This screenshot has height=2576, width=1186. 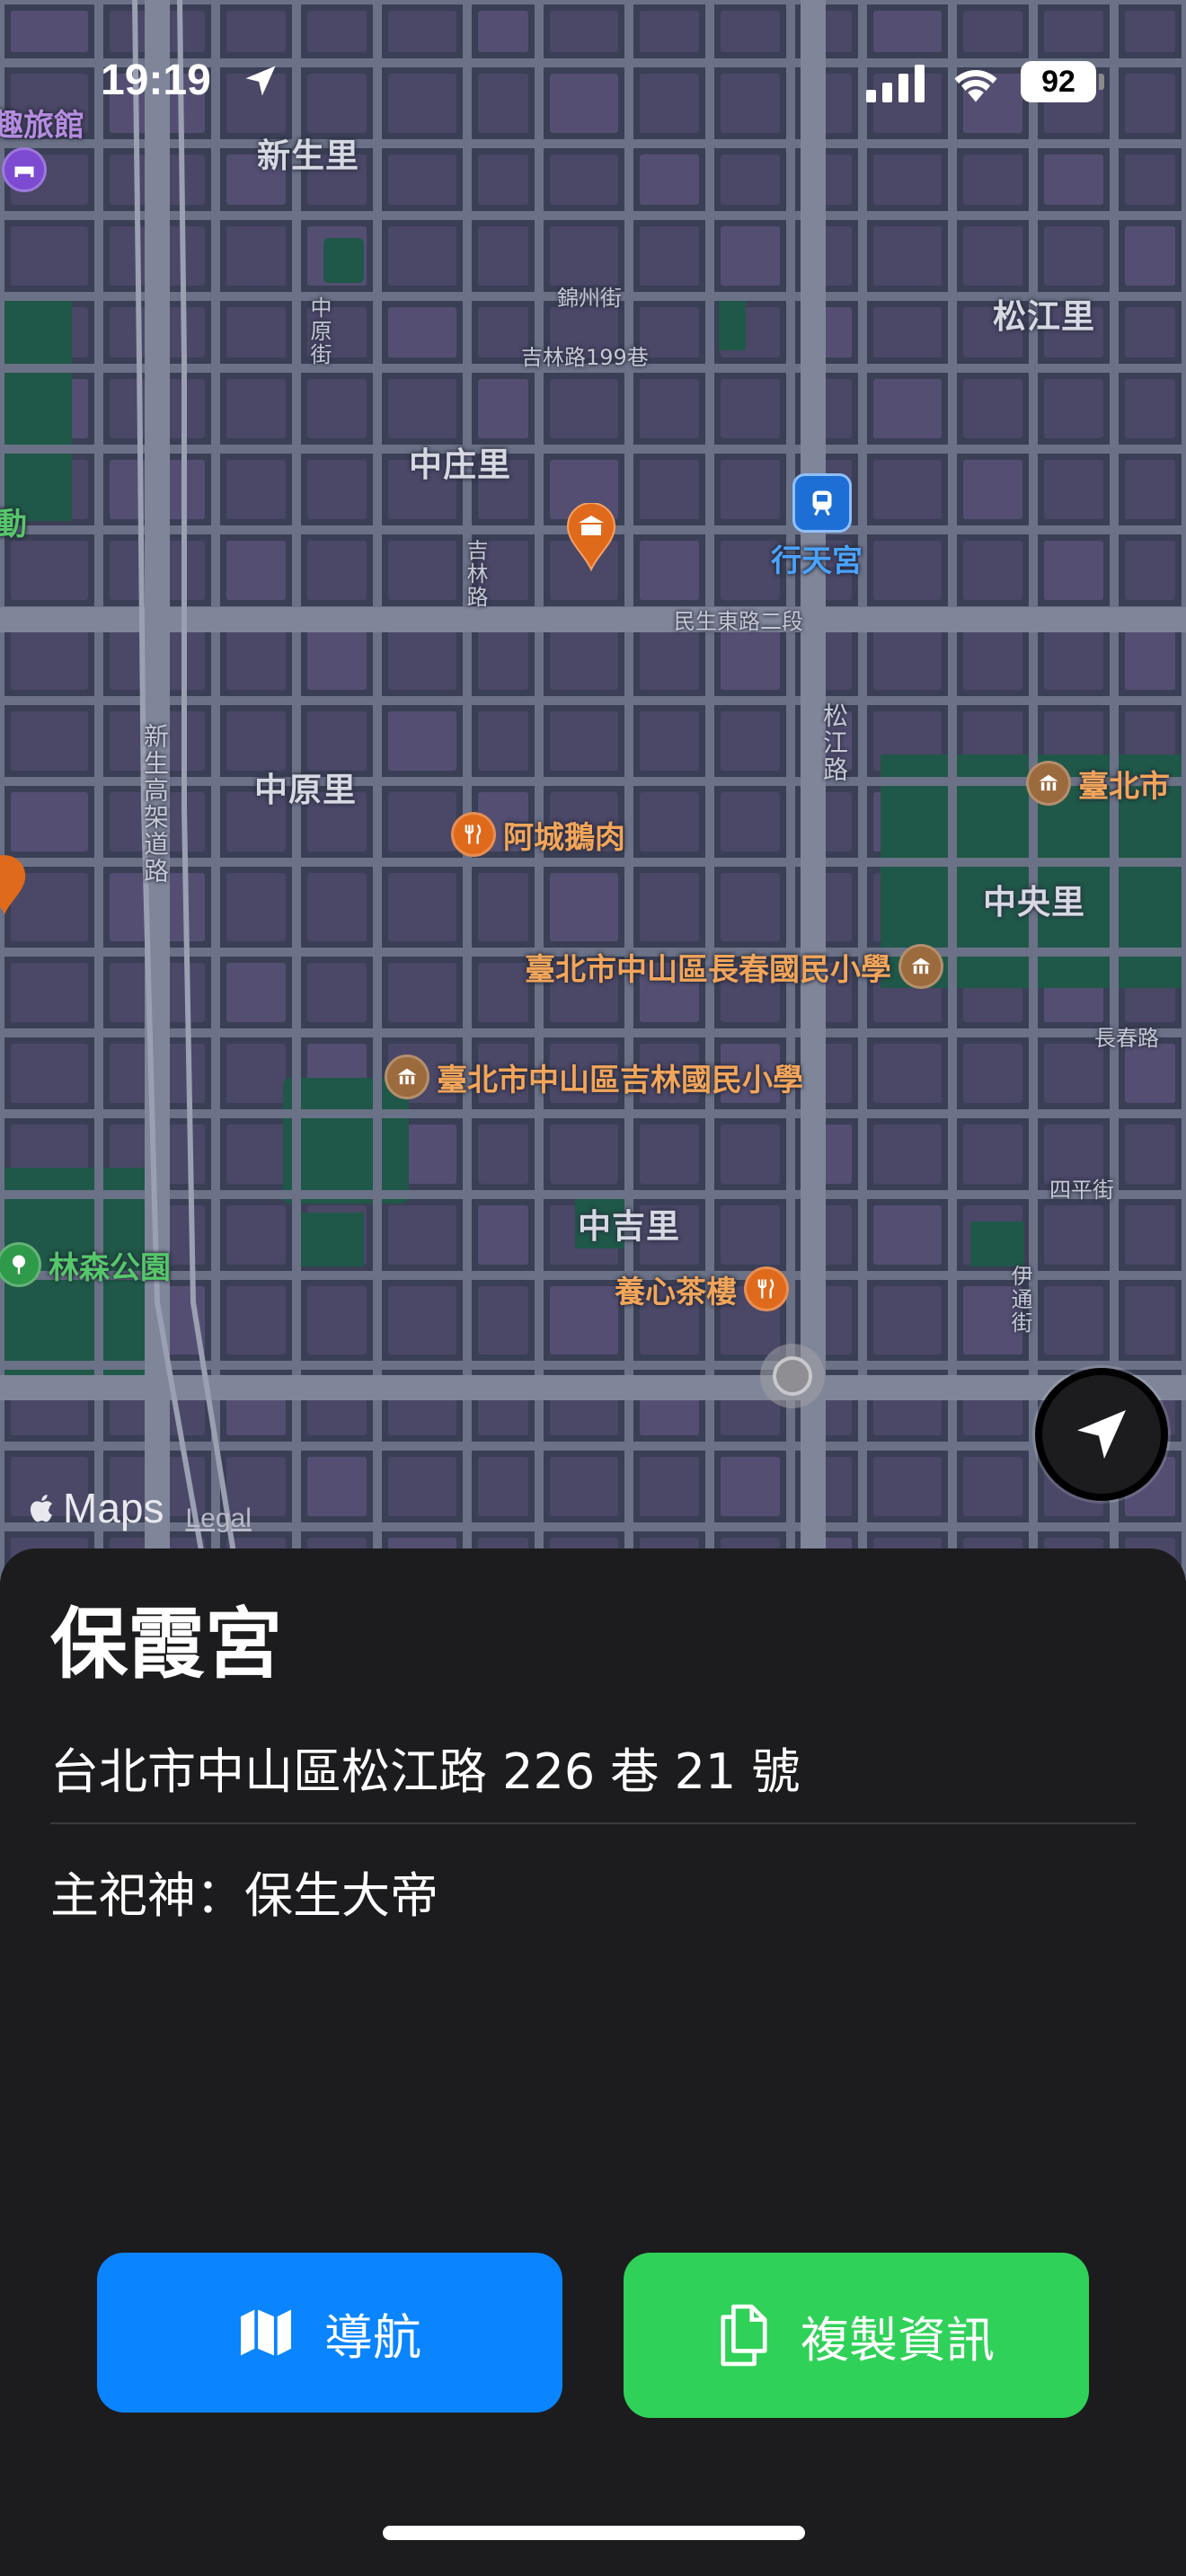 I want to click on district-label-zhongji: 中吉里, so click(x=629, y=1226).